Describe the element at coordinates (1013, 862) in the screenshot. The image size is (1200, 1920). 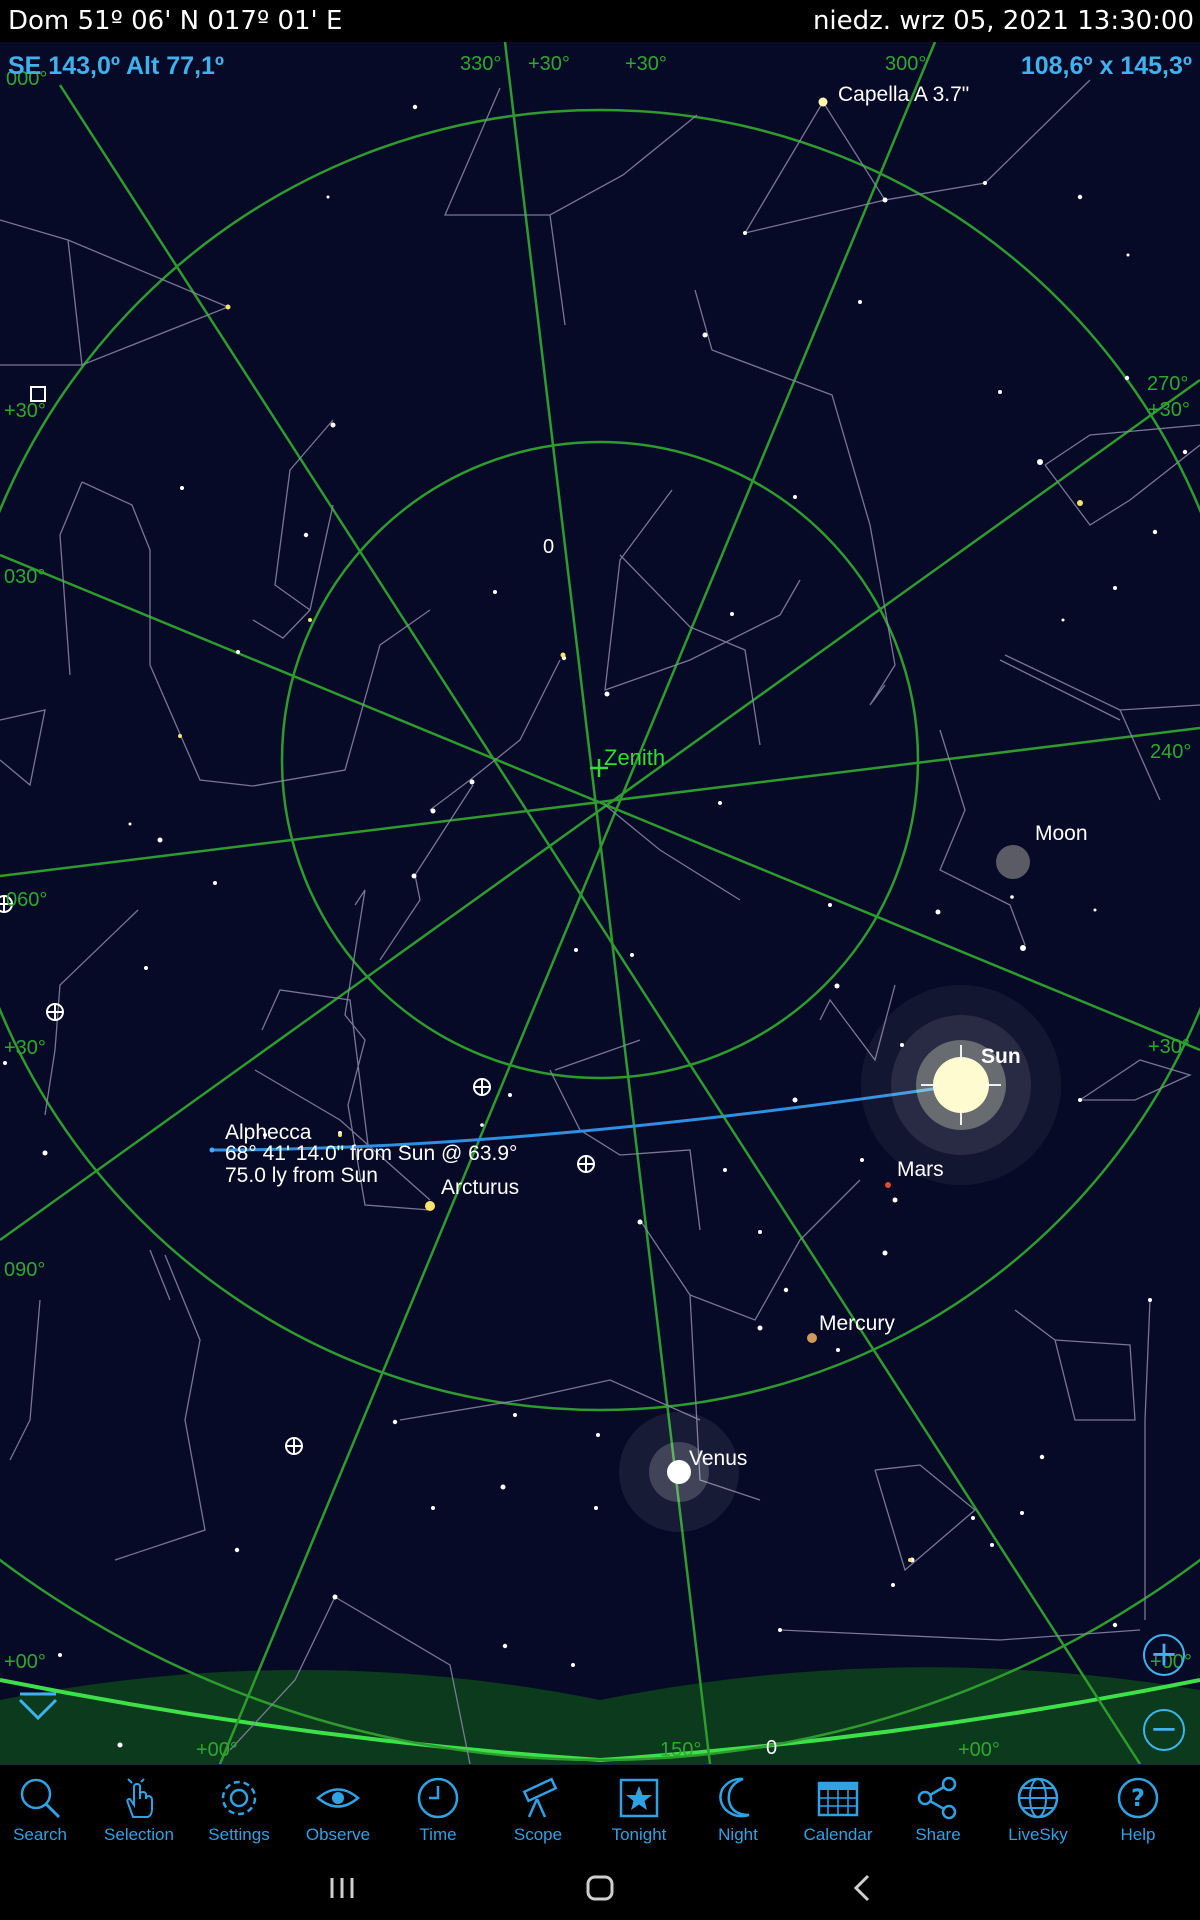
I see `moon` at that location.